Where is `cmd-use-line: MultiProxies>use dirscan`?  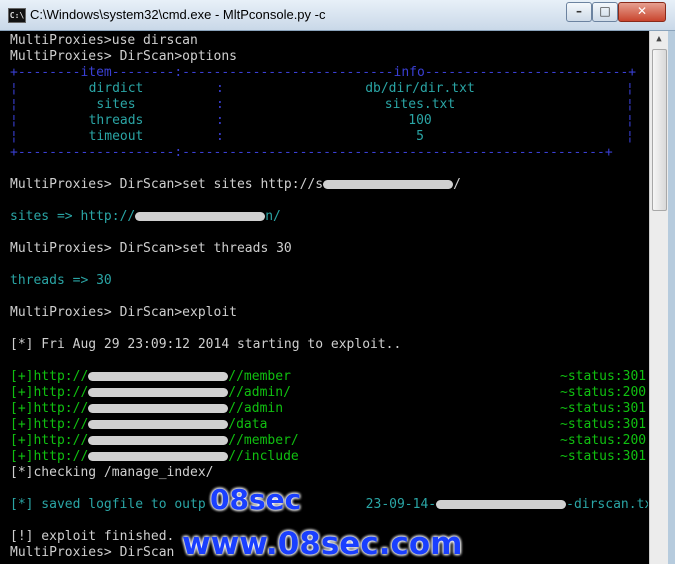
cmd-use-line: MultiProxies>use dirscan is located at coordinates (104, 40).